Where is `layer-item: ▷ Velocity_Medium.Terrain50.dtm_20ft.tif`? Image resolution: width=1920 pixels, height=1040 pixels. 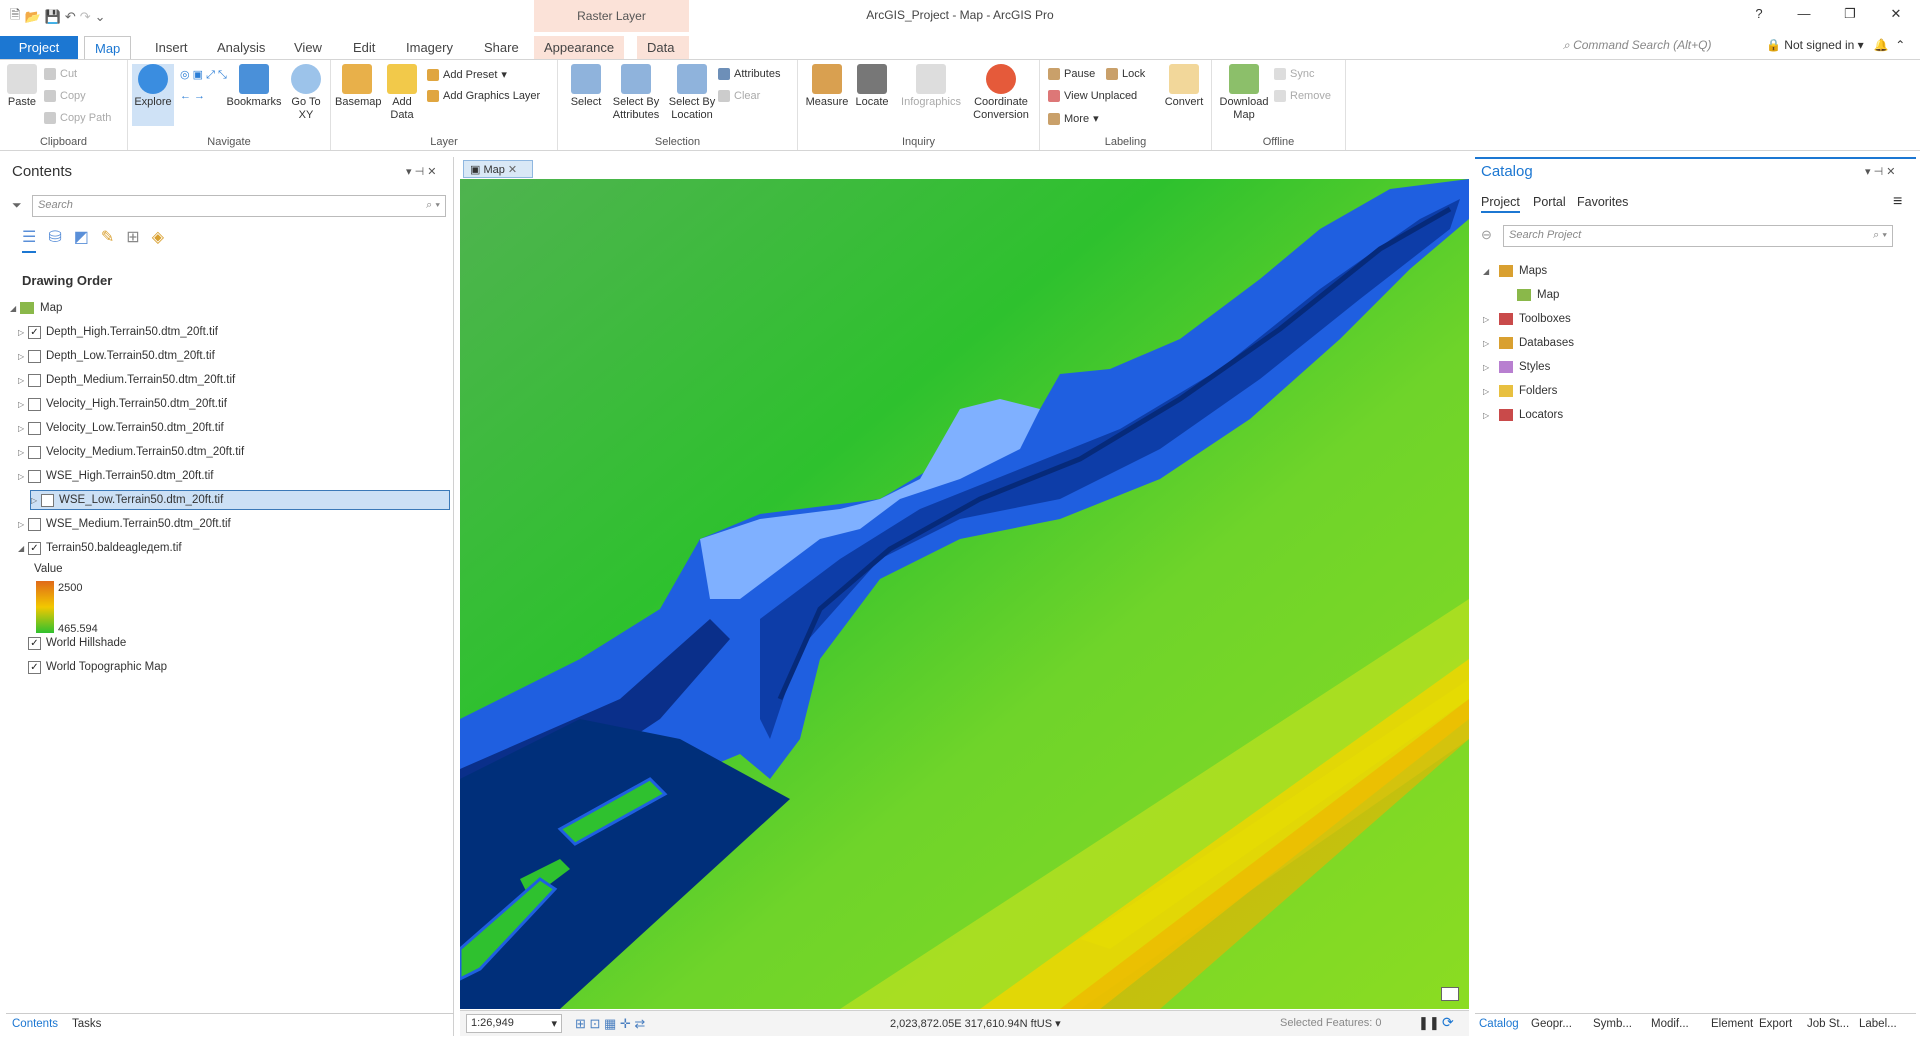 layer-item: ▷ Velocity_Medium.Terrain50.dtm_20ft.tif is located at coordinates (131, 452).